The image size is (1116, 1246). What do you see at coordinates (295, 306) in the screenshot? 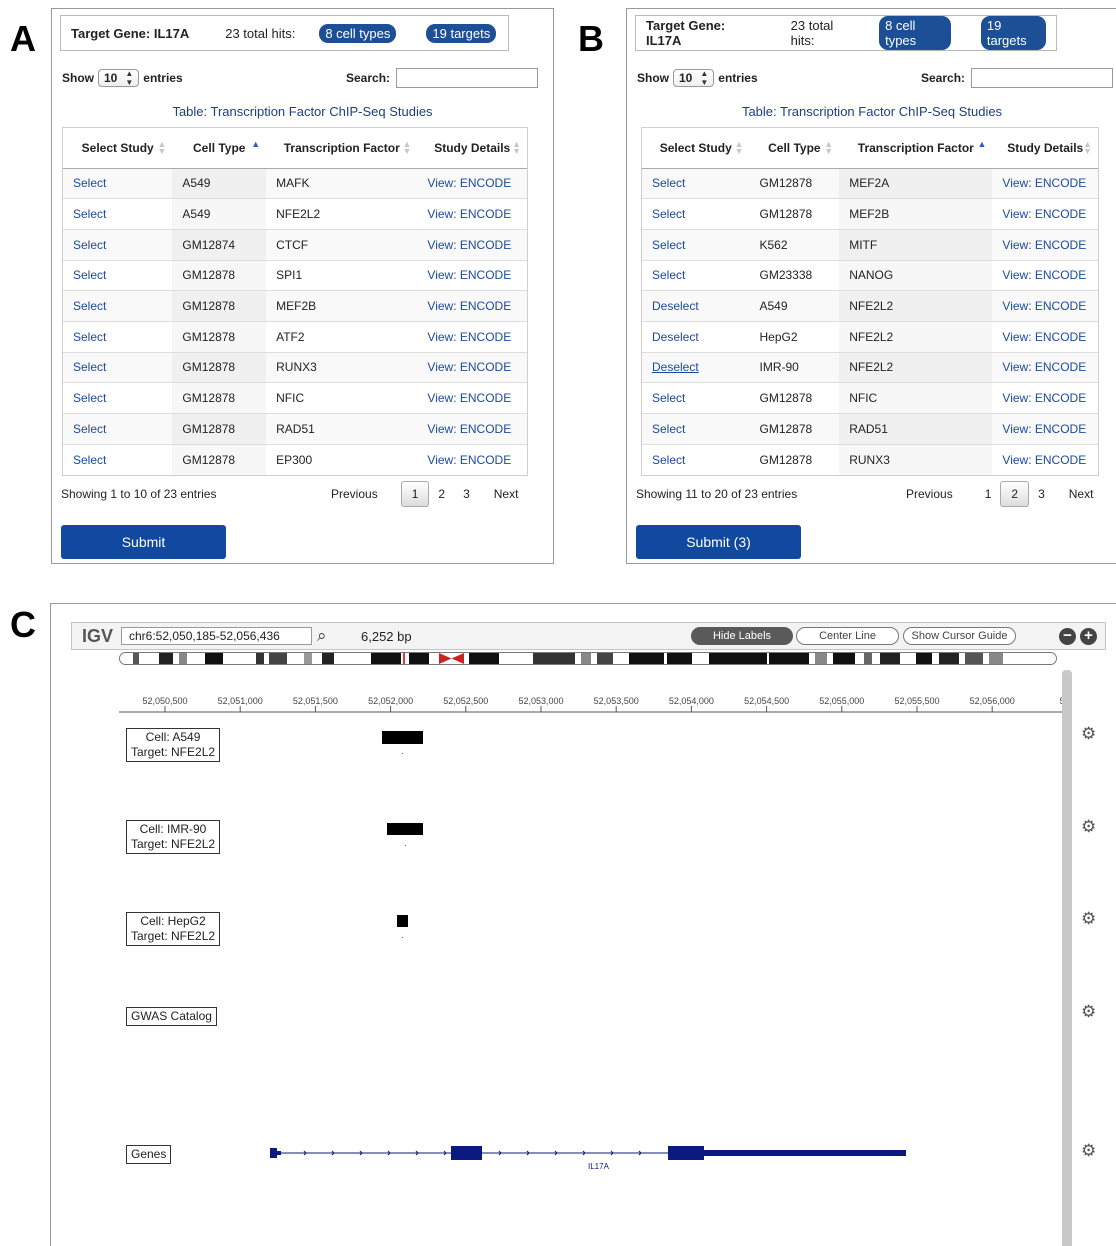
I see `table-row: Select GM12878 MEF2B View: ENCODE` at bounding box center [295, 306].